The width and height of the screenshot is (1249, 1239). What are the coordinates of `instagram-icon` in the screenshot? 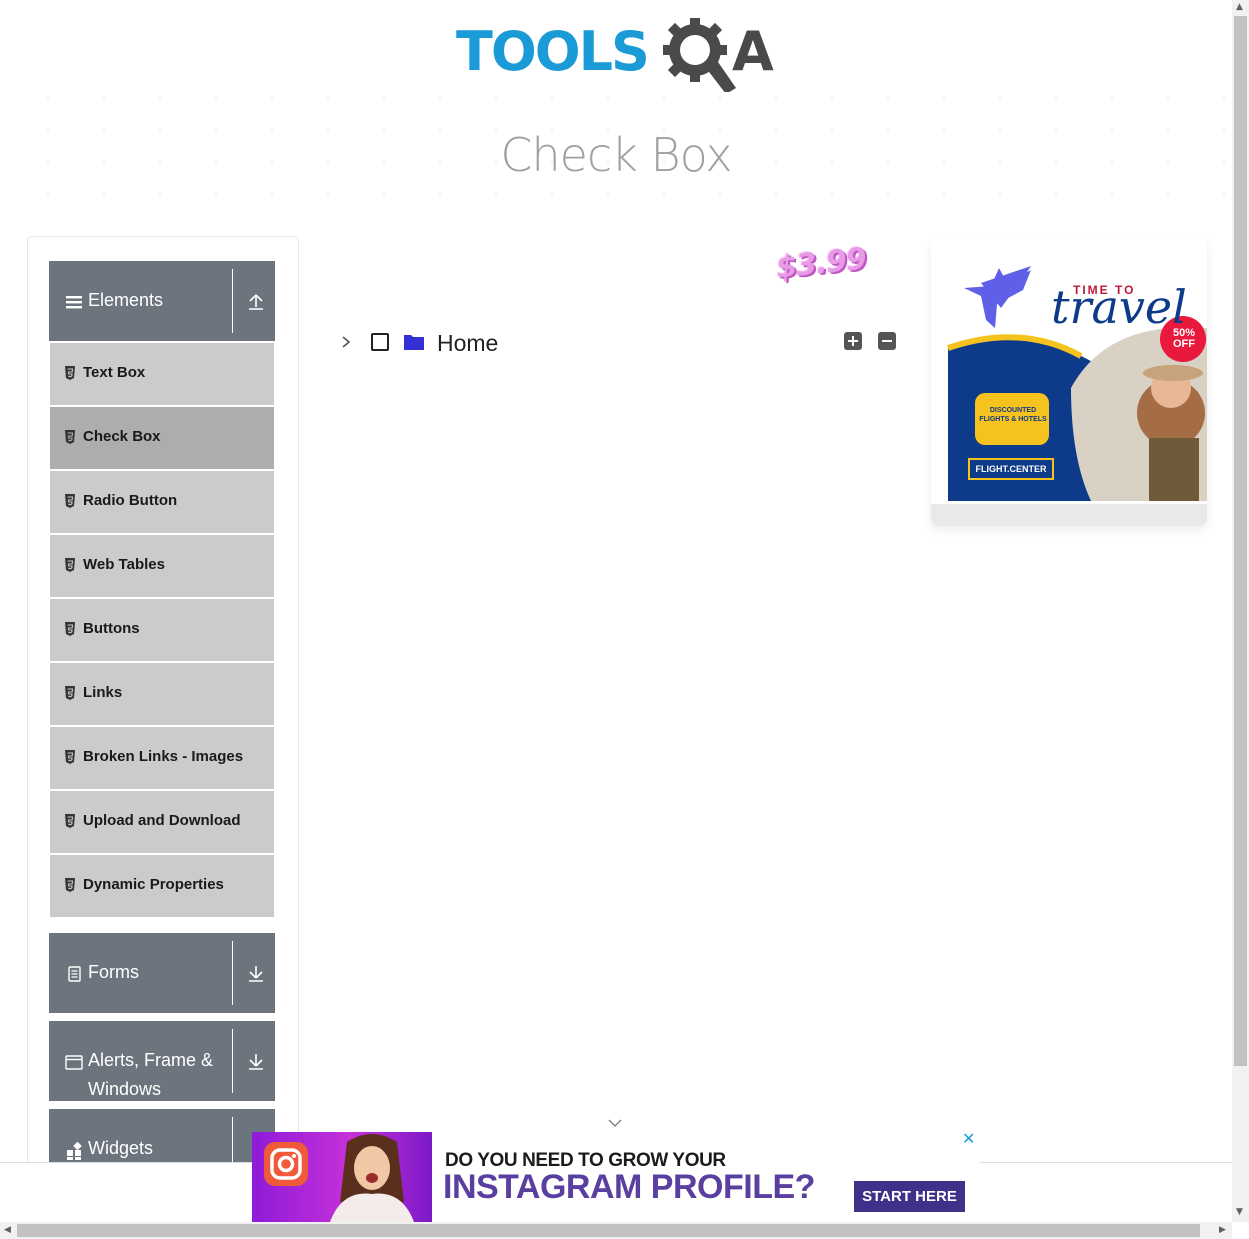 It's located at (286, 1164).